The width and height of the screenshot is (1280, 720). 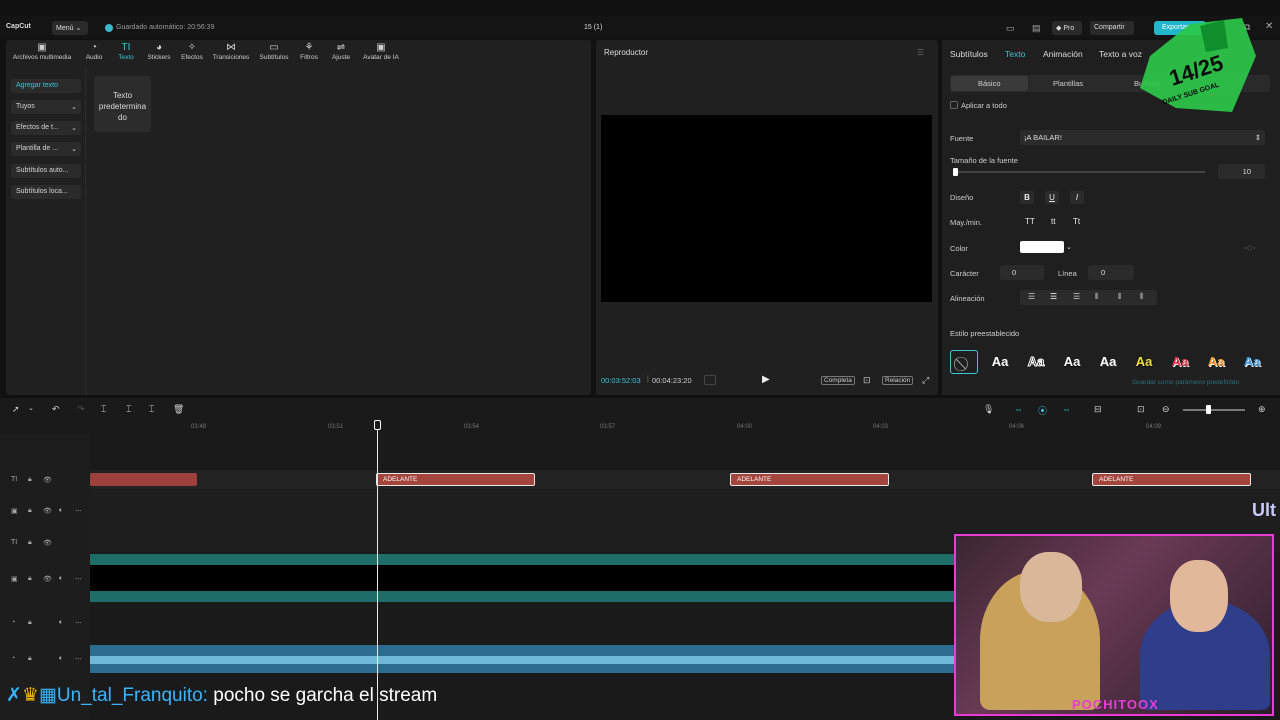 I want to click on toolbar-filters: ⚘ Filtros, so click(x=309, y=51).